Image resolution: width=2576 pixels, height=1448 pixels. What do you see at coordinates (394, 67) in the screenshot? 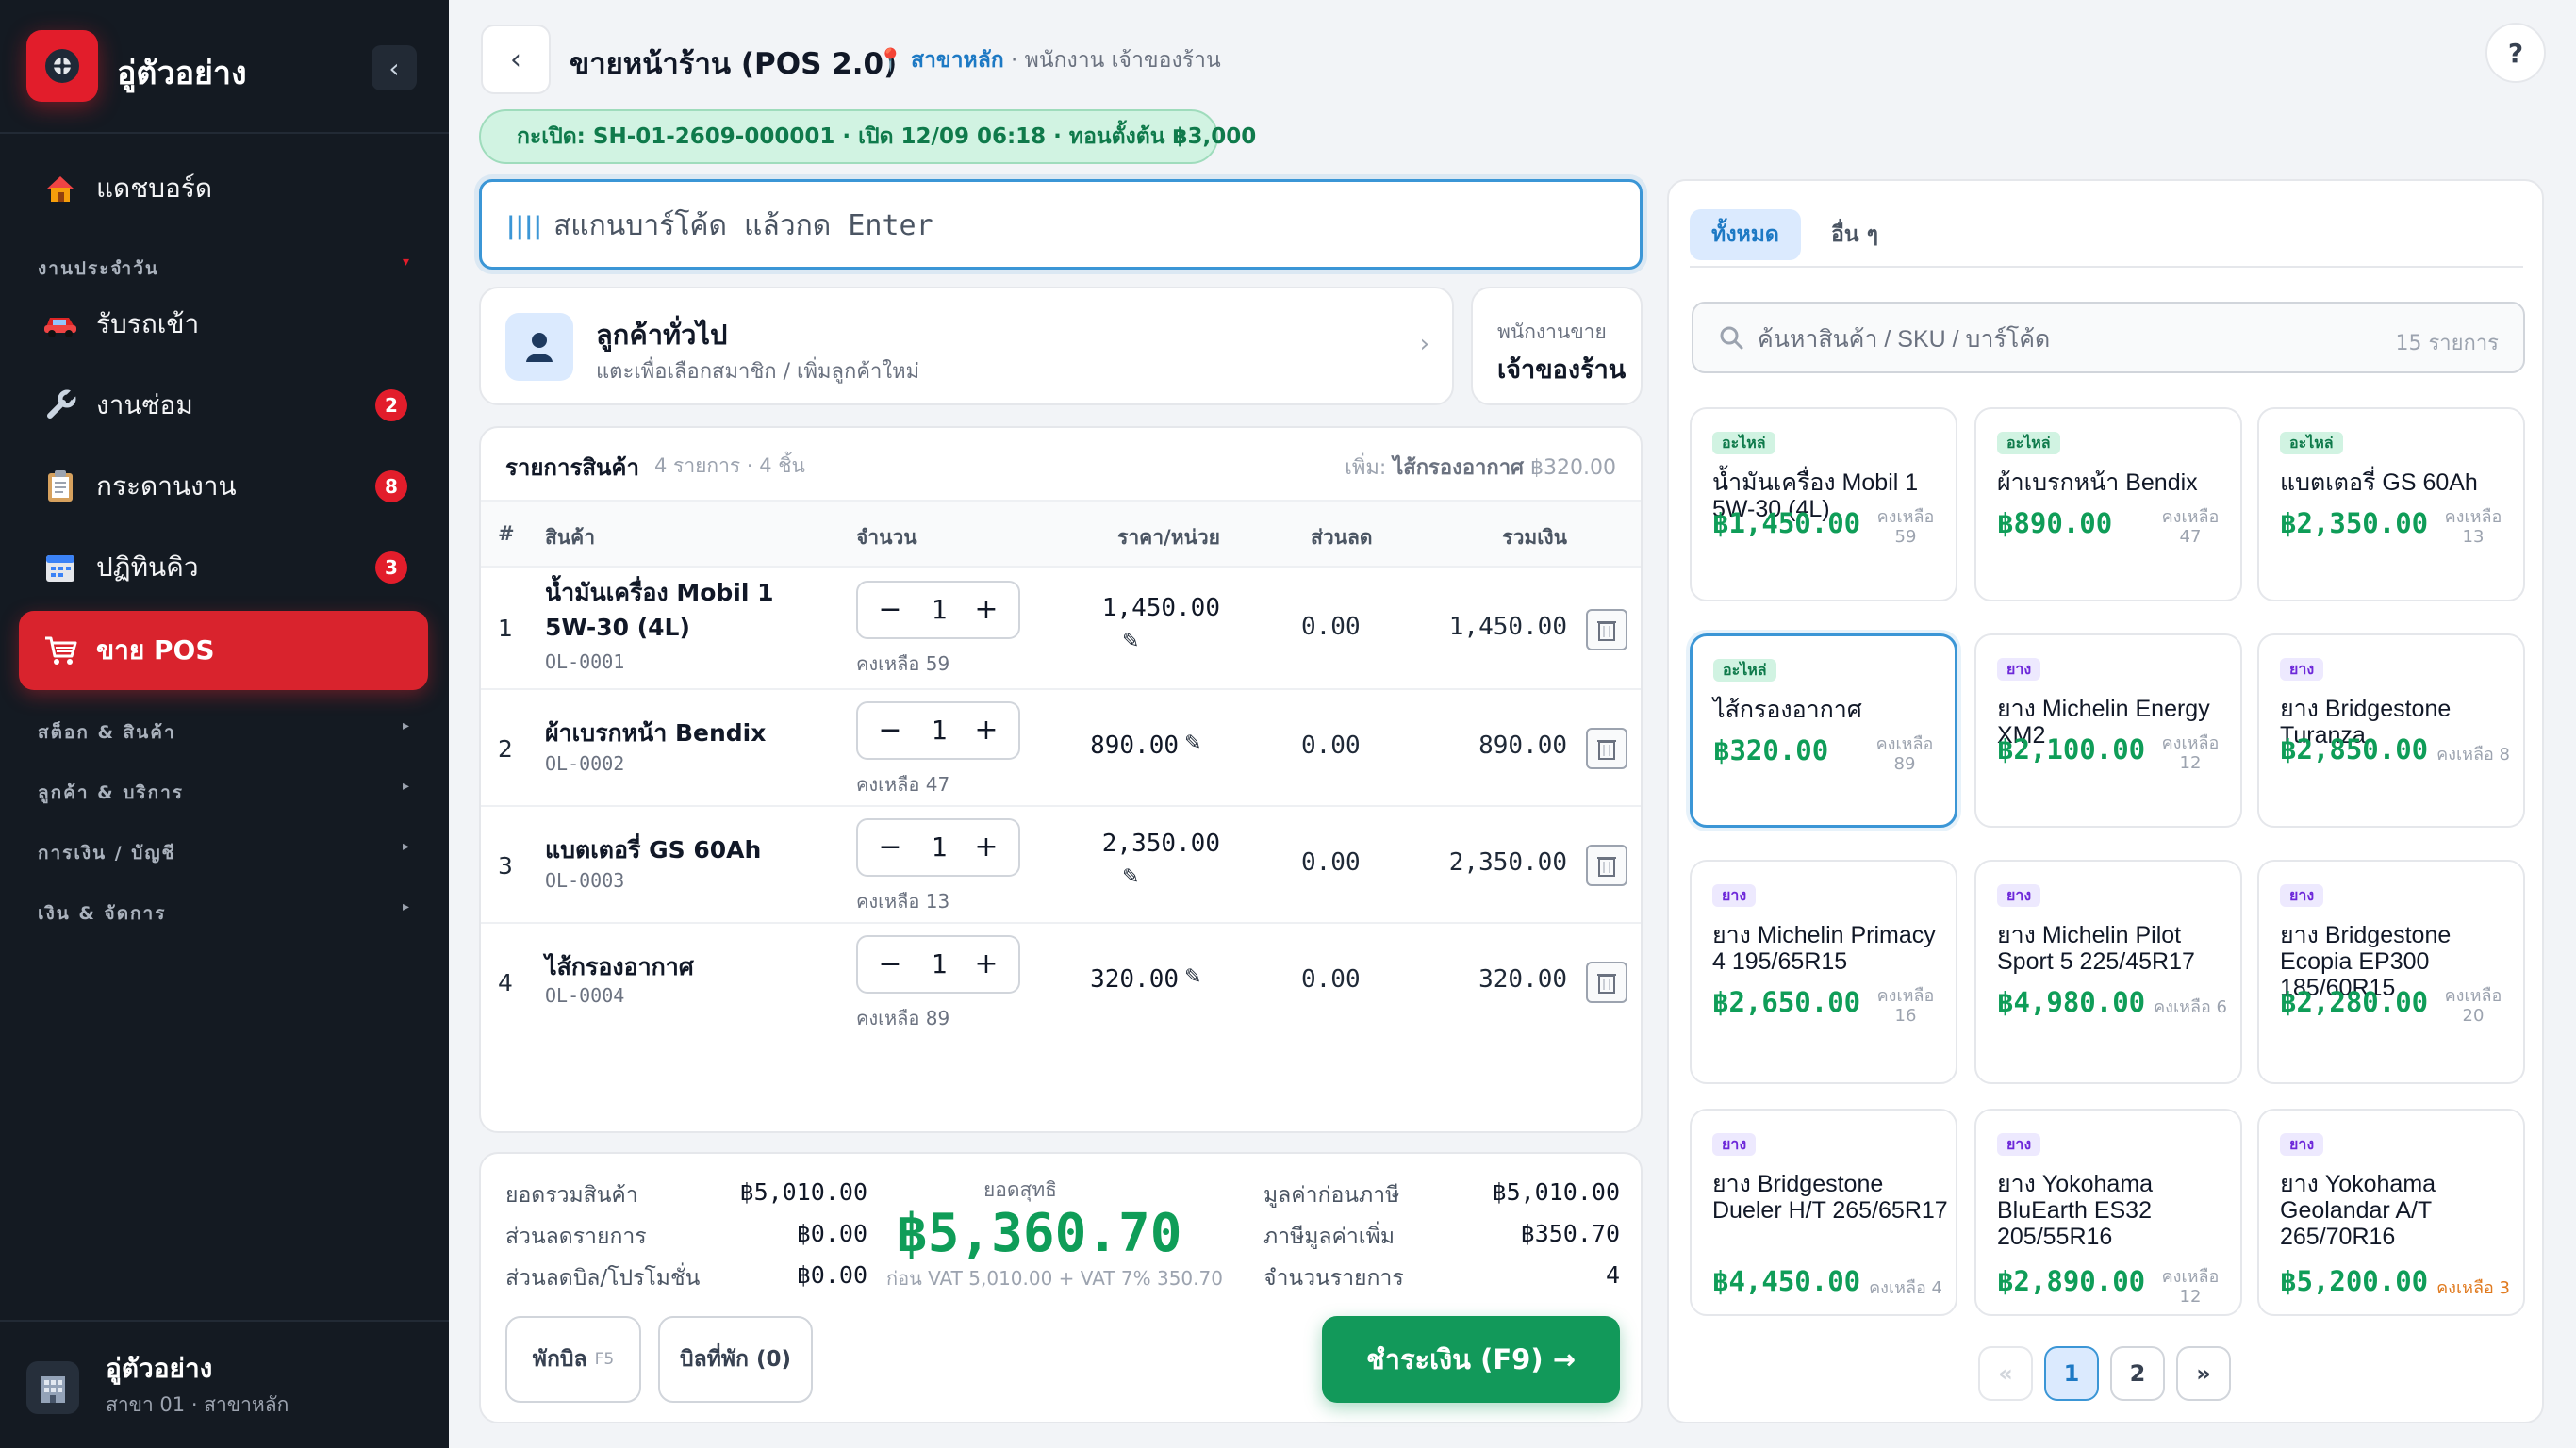
I see `collapse-sidebar-button: ‹` at bounding box center [394, 67].